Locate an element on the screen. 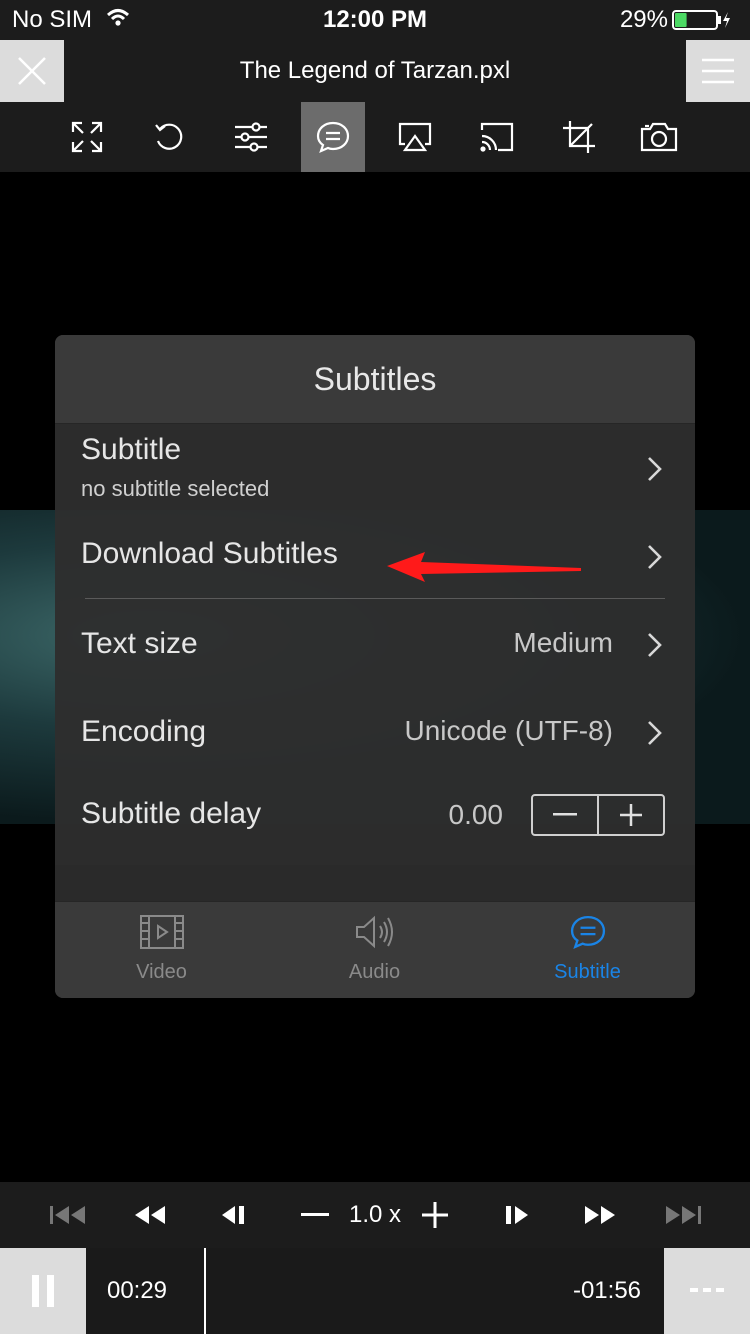  speed-decrease-button is located at coordinates (315, 1215).